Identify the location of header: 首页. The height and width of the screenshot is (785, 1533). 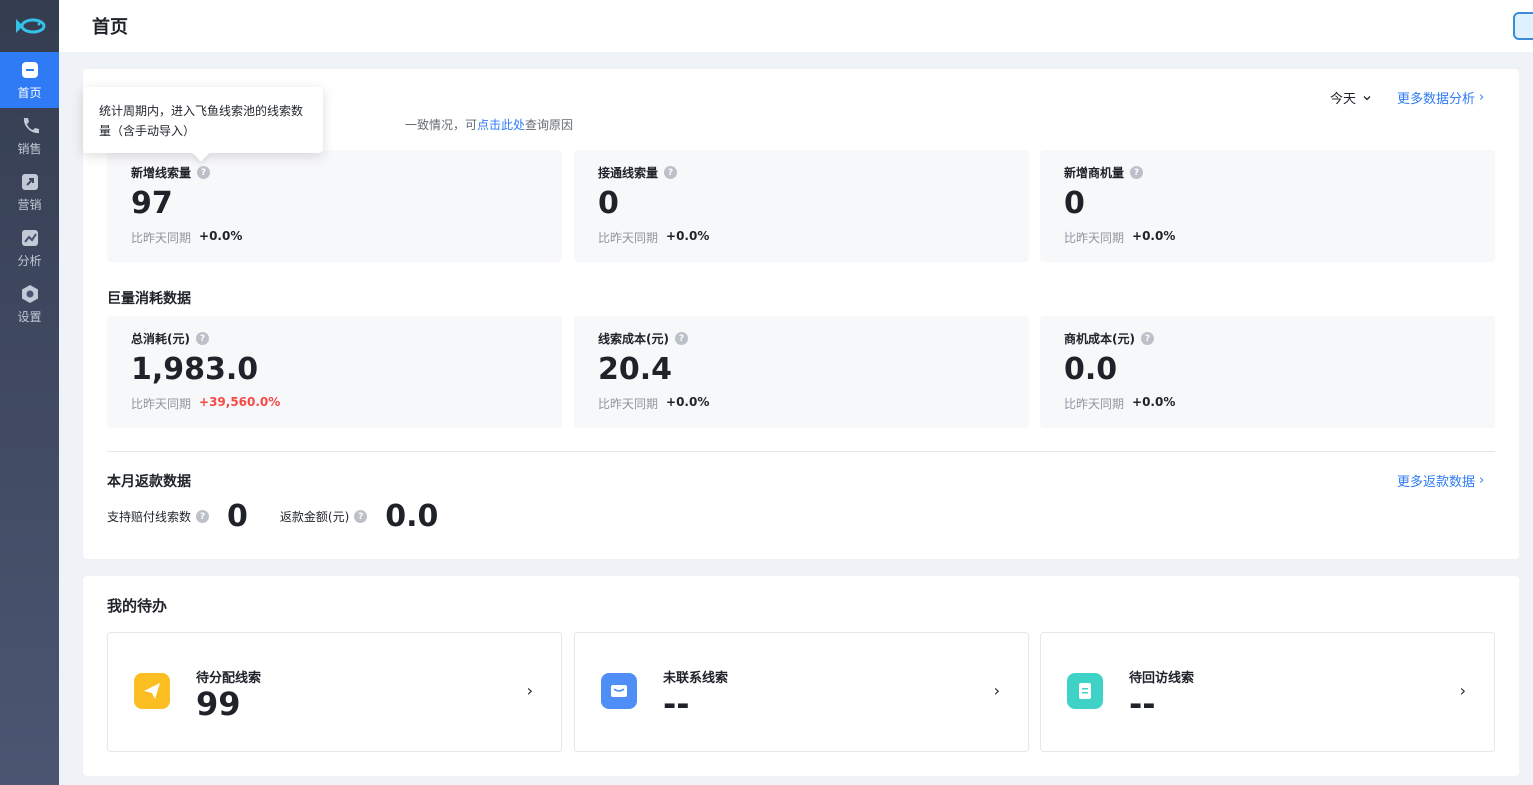
(796, 26).